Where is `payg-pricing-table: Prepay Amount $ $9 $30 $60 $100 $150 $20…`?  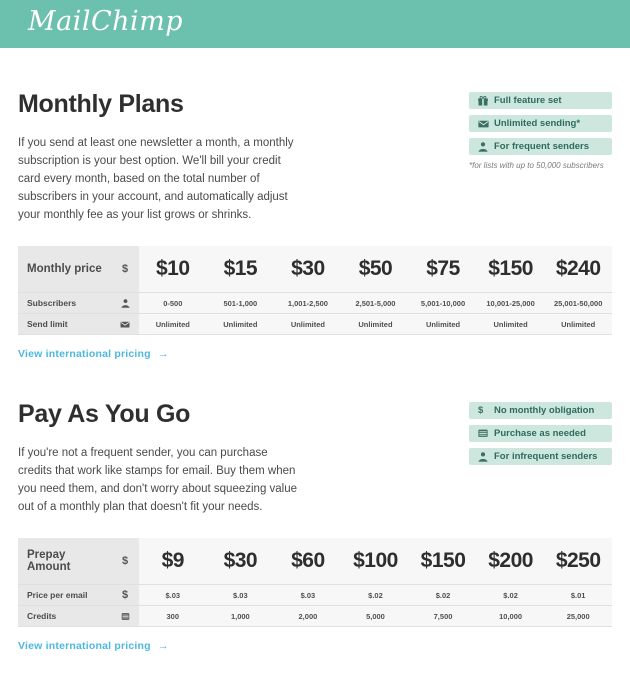
payg-pricing-table: Prepay Amount $ $9 $30 $60 $100 $150 $20… is located at coordinates (315, 582).